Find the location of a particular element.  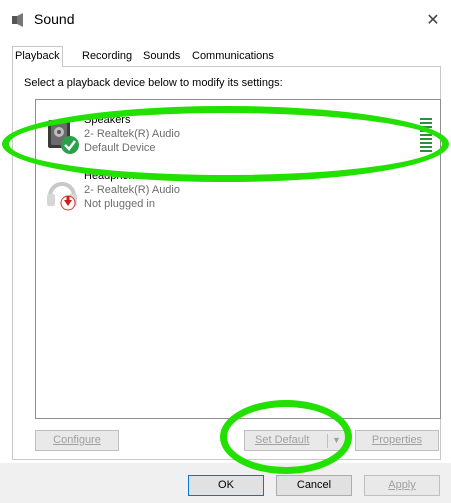

default-check-icon is located at coordinates (70, 145).